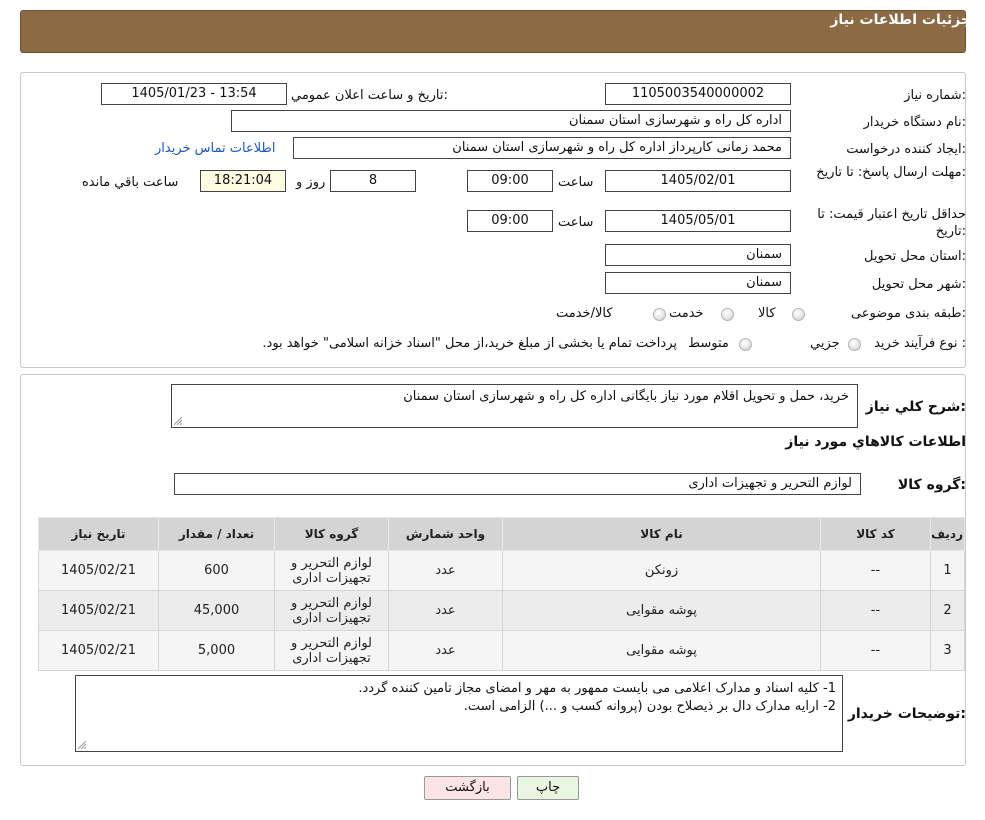 The image size is (985, 820). Describe the element at coordinates (215, 148) in the screenshot. I see `buyer-contact-link: اطلاعات تماس خريدار` at that location.